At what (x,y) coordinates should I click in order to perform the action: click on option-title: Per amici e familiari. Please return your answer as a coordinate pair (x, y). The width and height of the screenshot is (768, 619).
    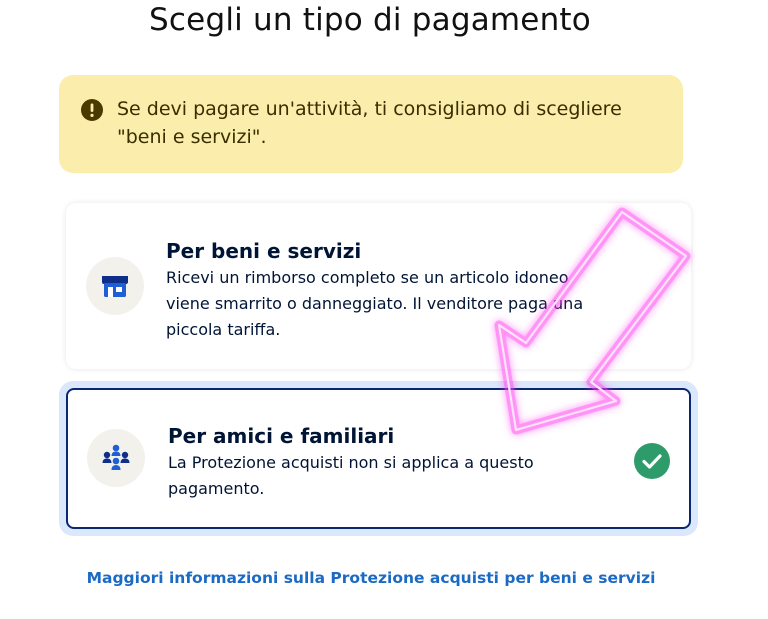
    Looking at the image, I should click on (281, 436).